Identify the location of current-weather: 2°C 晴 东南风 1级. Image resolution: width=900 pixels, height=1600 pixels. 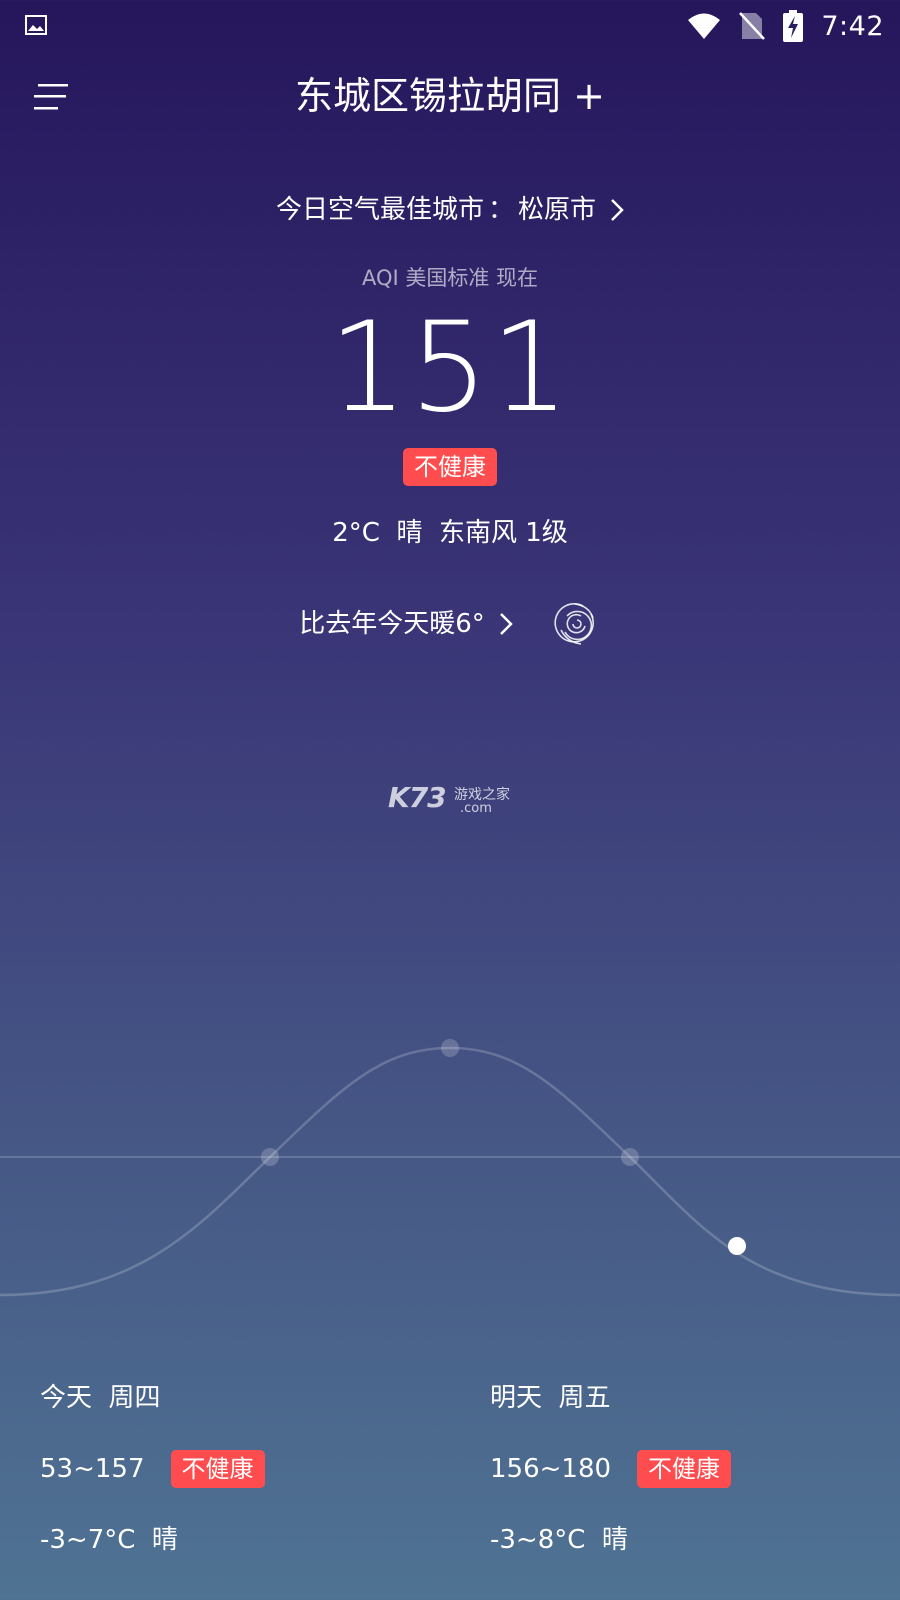
(450, 533).